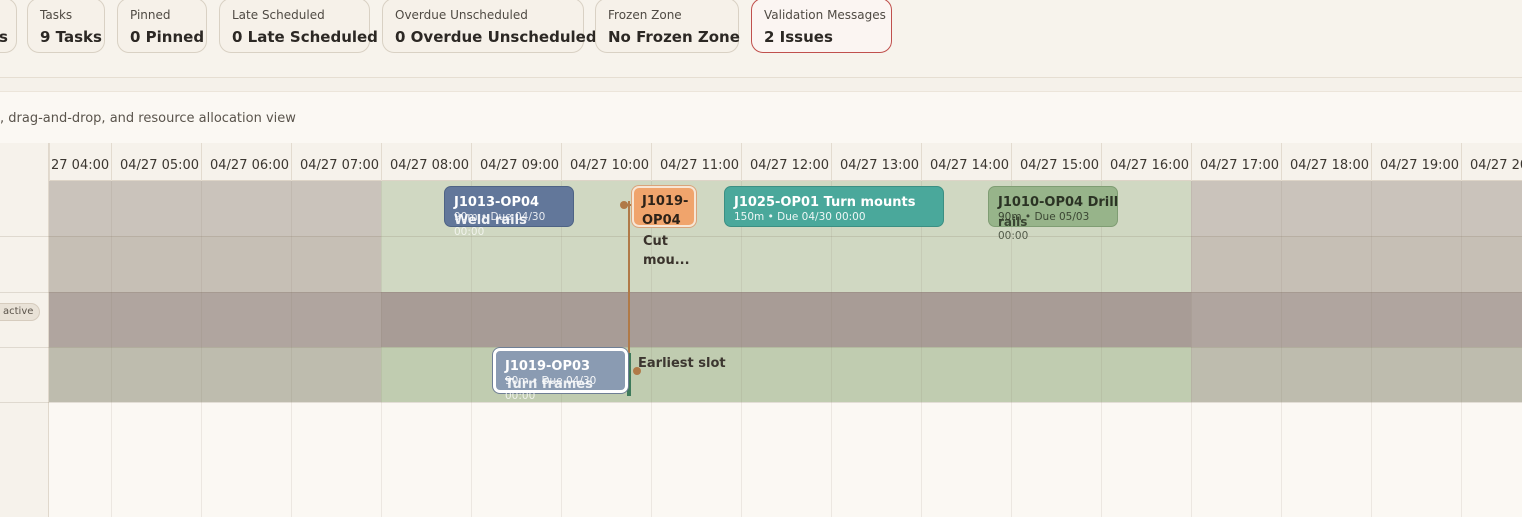 The image size is (1522, 517). What do you see at coordinates (167, 37) in the screenshot?
I see `kpi-pinned-value: 0 Pinned` at bounding box center [167, 37].